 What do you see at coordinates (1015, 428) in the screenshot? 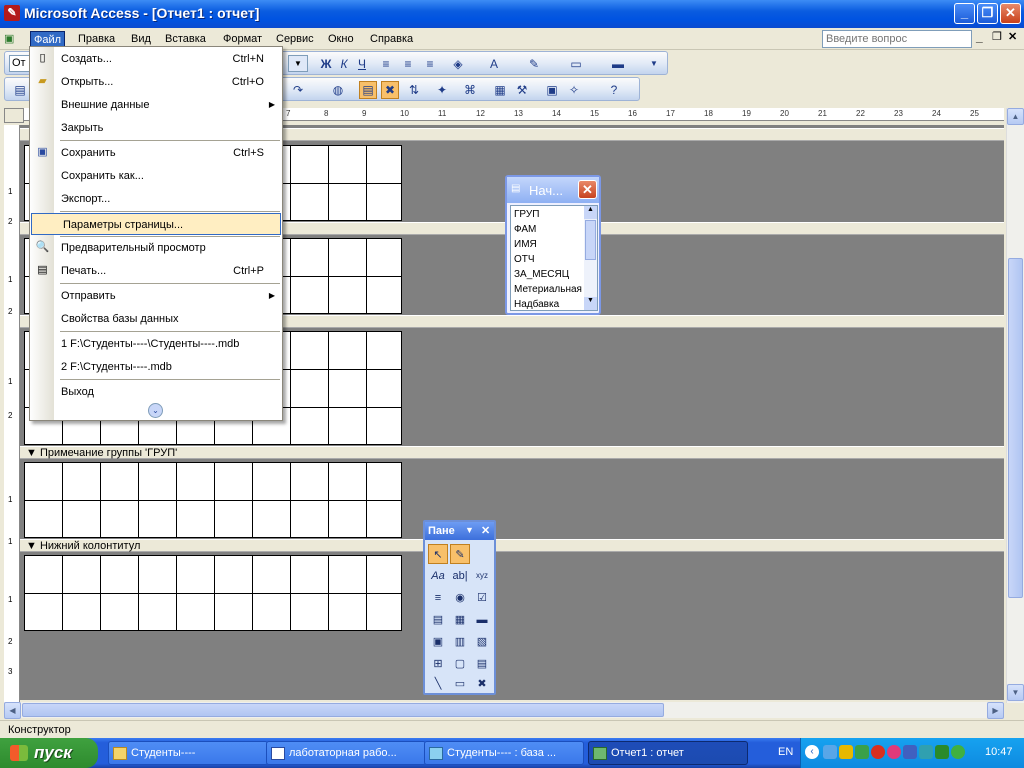
I see `vertical-scroll-thumb` at bounding box center [1015, 428].